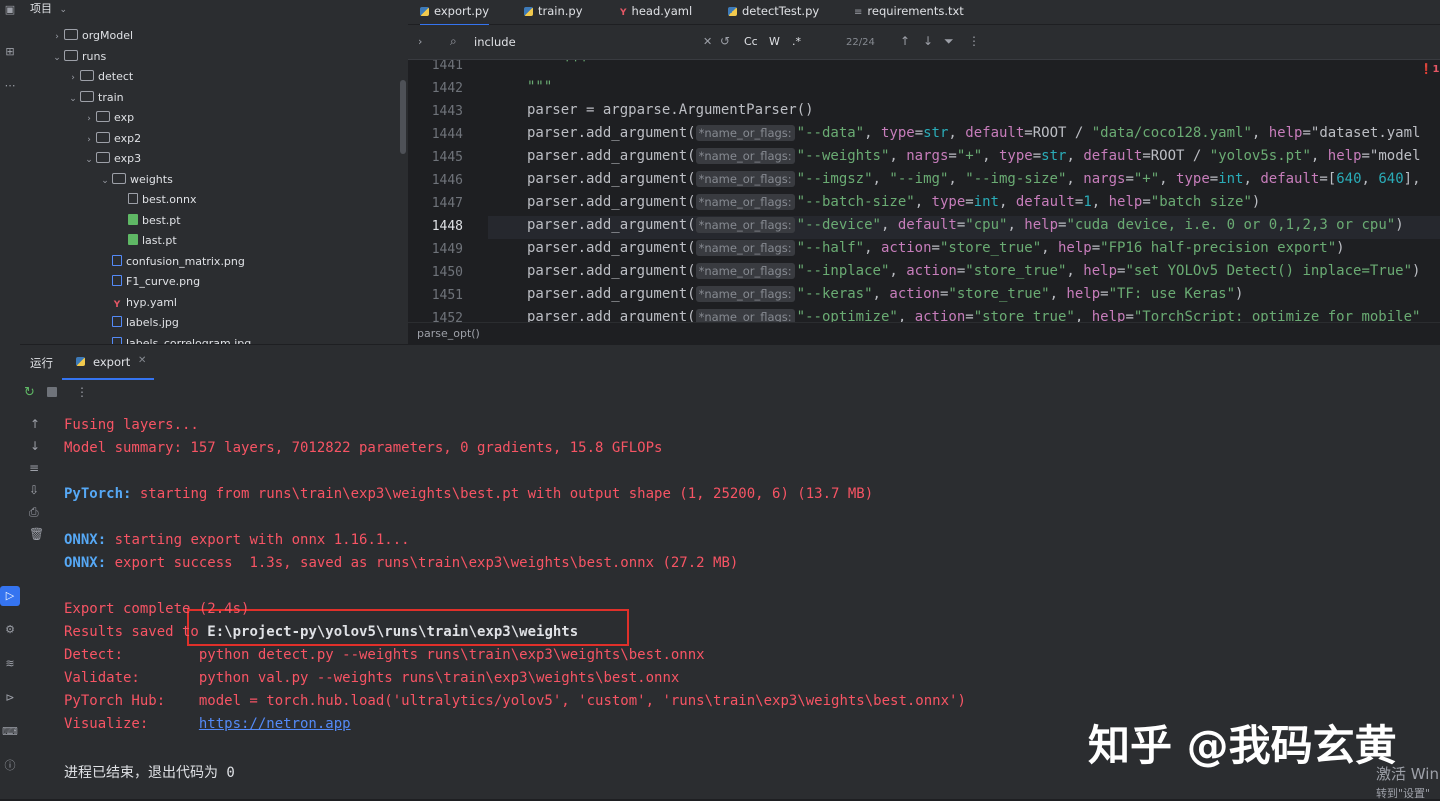 The width and height of the screenshot is (1440, 801). Describe the element at coordinates (174, 339) in the screenshot. I see `tree-item-labels-correlogram-jpg: labels_correlogram.jpg` at that location.